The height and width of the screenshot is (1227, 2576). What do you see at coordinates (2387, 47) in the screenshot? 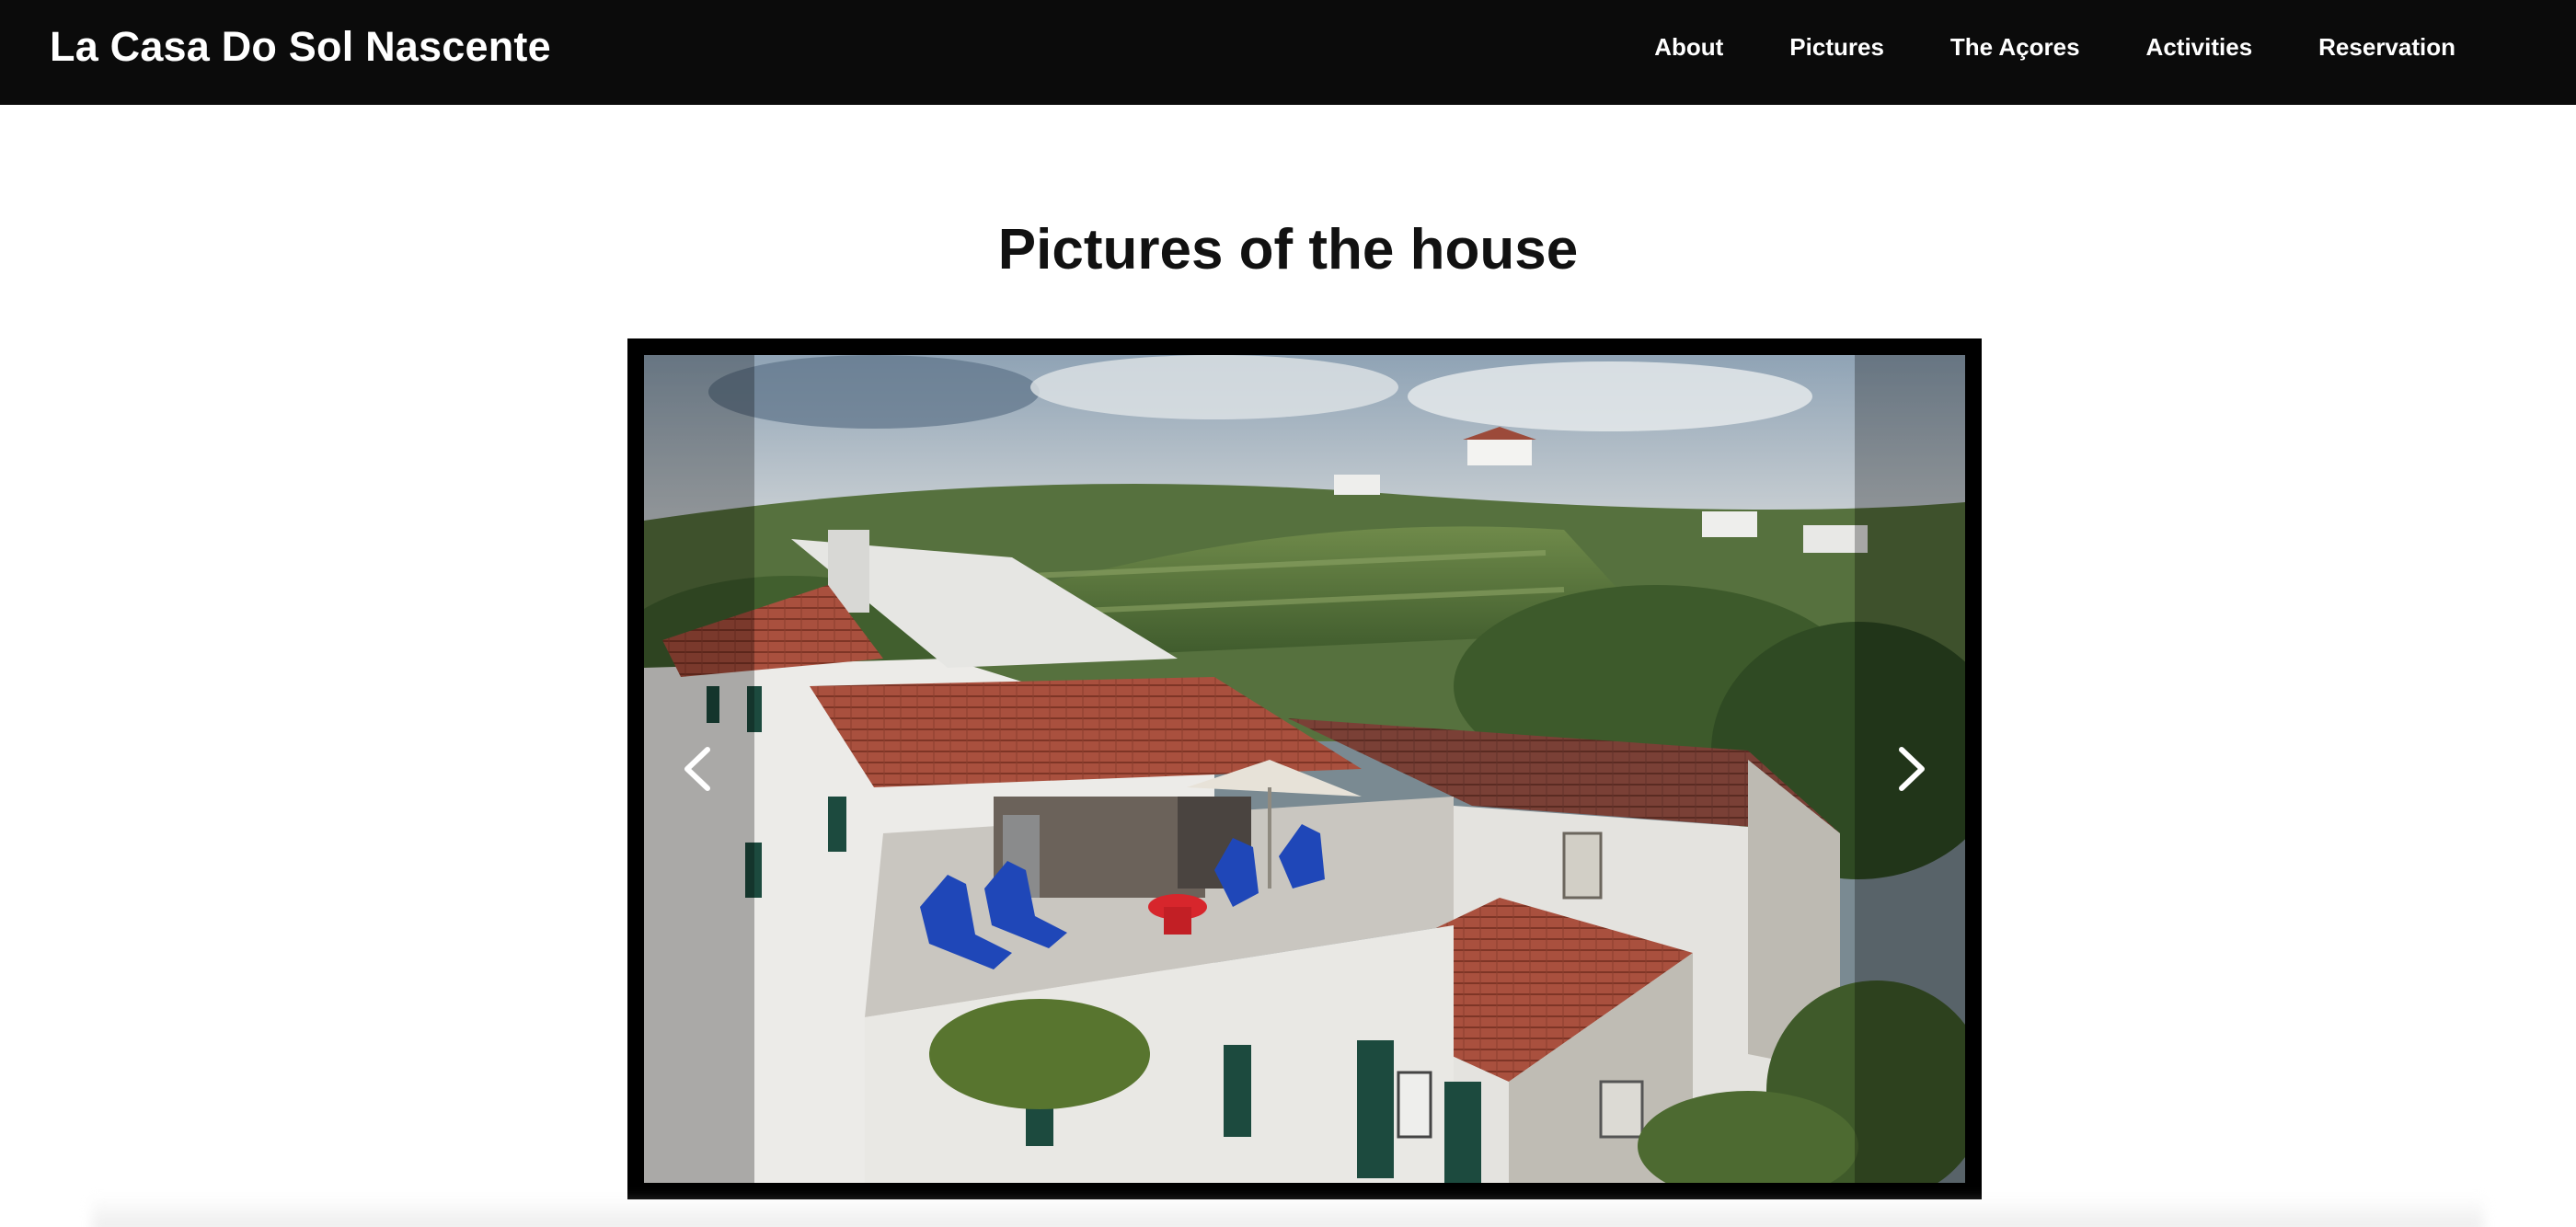
I see `nav-link-reservation: Reservation` at bounding box center [2387, 47].